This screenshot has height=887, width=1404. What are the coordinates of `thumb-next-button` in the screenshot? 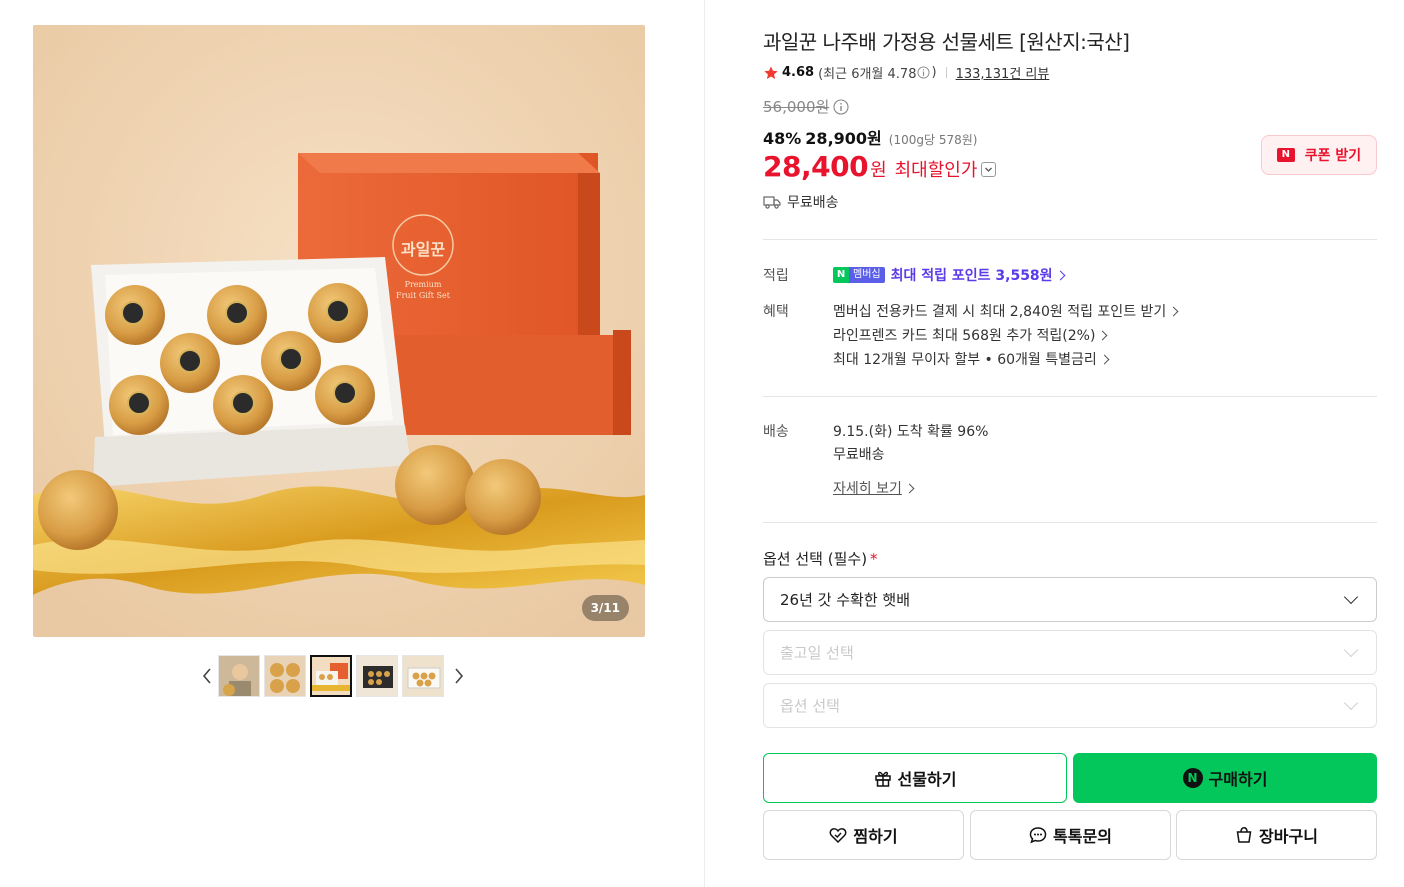 It's located at (459, 676).